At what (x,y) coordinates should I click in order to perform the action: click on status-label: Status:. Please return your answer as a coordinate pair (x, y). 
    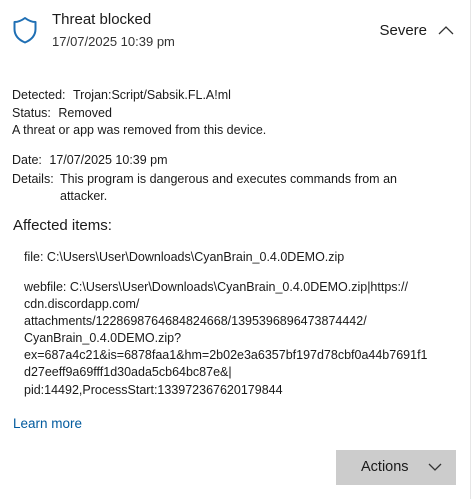
    Looking at the image, I should click on (31, 113).